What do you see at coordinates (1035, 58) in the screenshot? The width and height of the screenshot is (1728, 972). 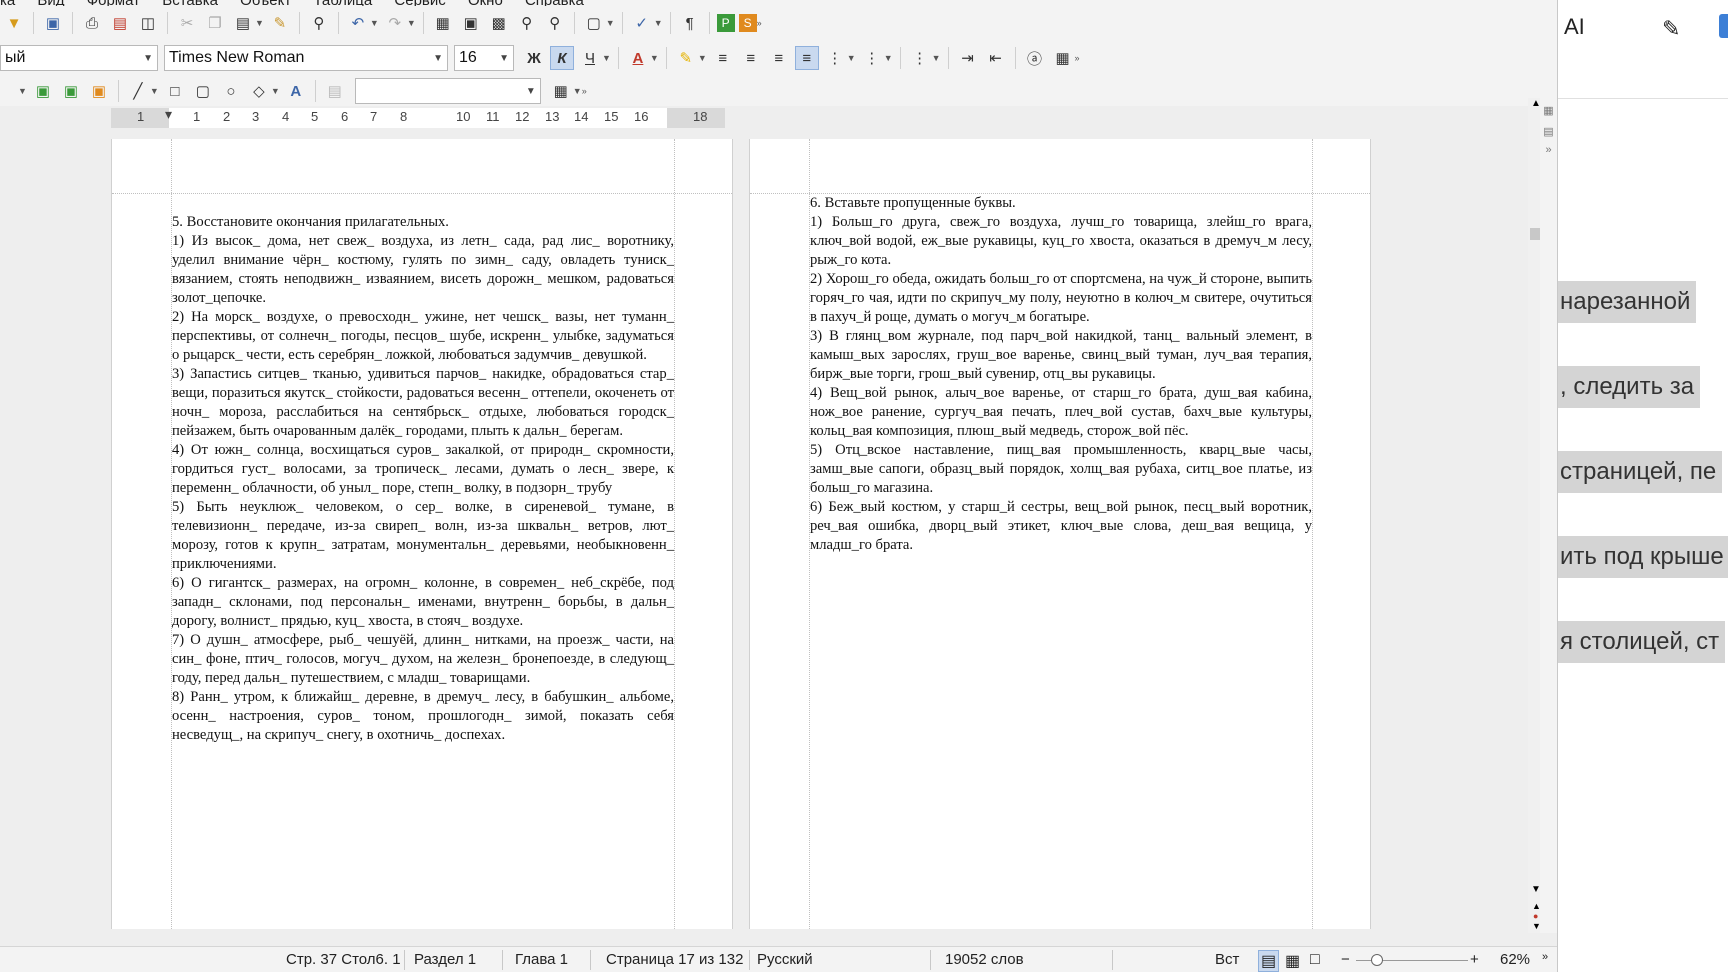 I see `character-icon: ⓐ` at bounding box center [1035, 58].